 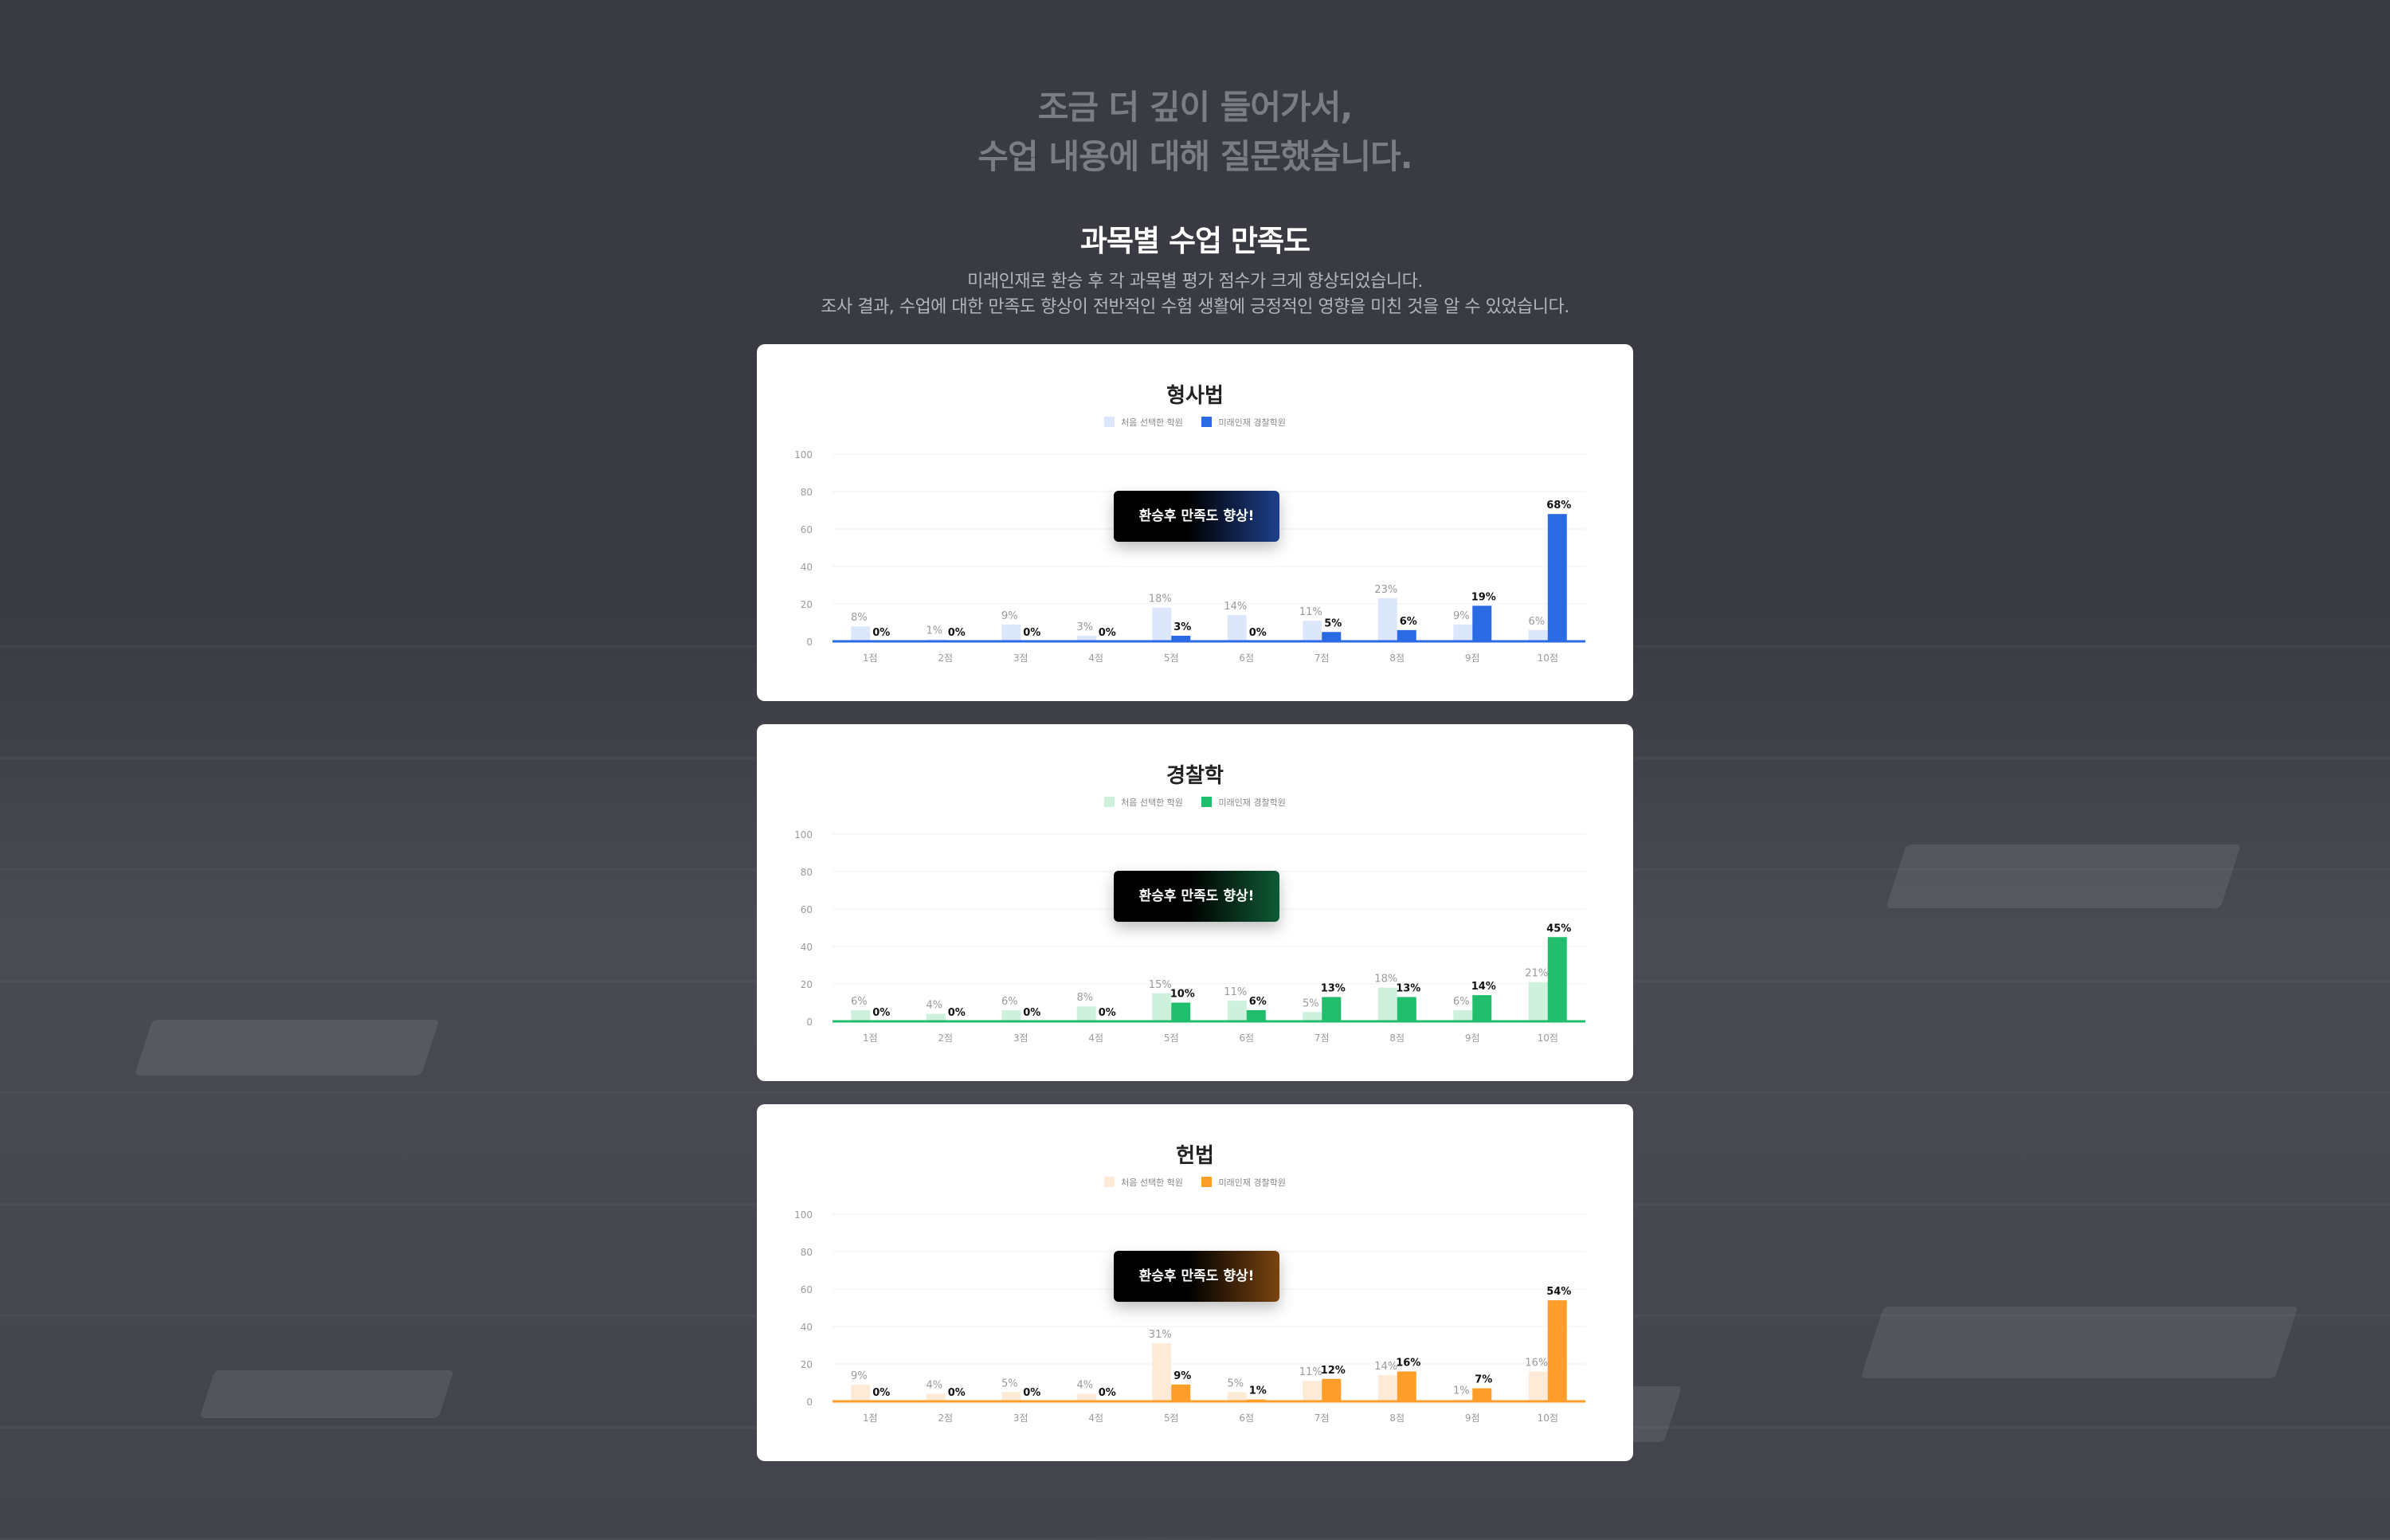 What do you see at coordinates (809, 642) in the screenshot?
I see `y-tick-label: 0` at bounding box center [809, 642].